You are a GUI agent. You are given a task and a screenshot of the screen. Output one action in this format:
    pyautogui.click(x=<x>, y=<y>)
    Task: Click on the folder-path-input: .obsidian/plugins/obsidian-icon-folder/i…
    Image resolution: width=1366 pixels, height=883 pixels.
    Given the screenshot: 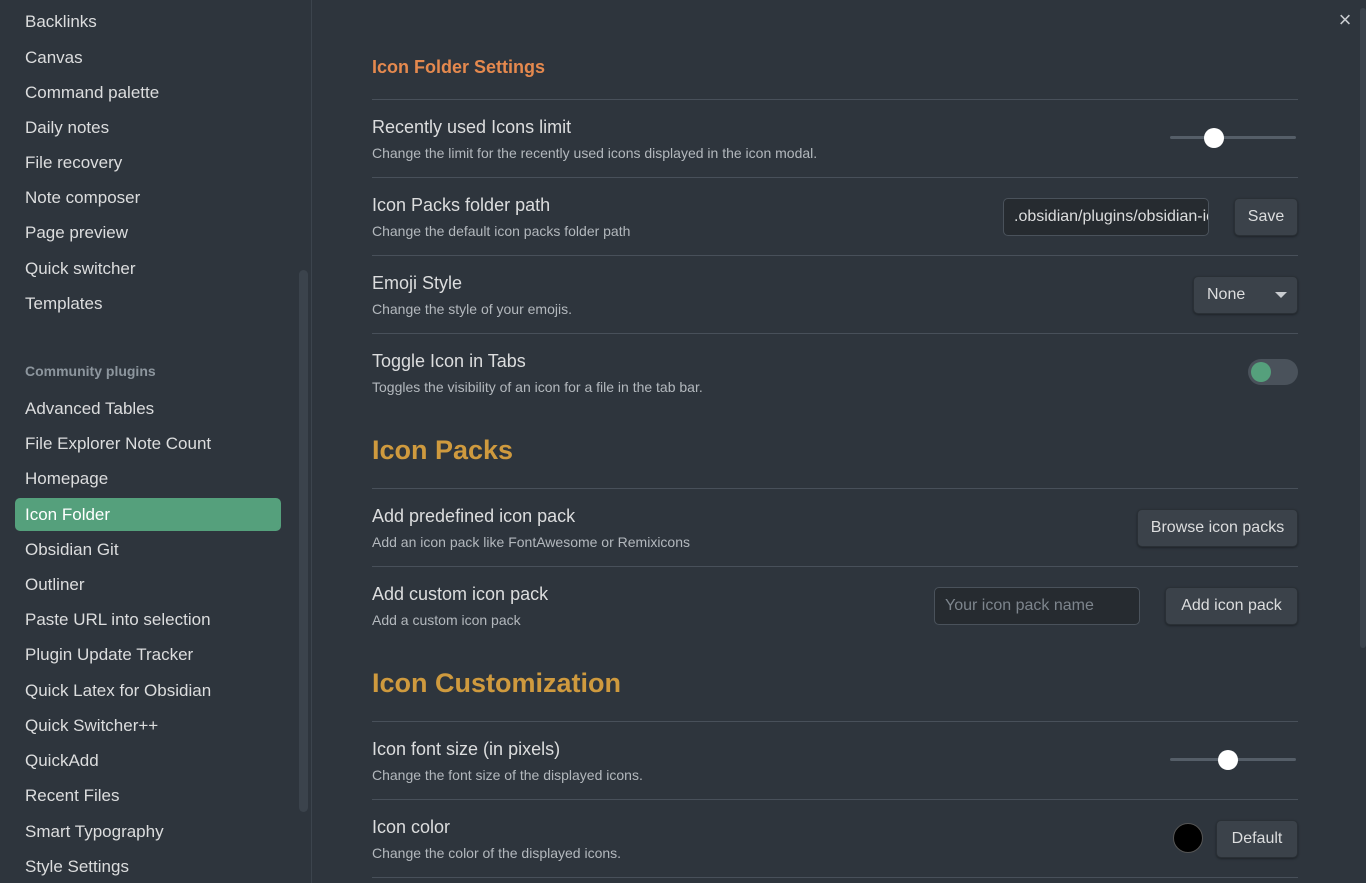 What is the action you would take?
    pyautogui.click(x=1106, y=217)
    